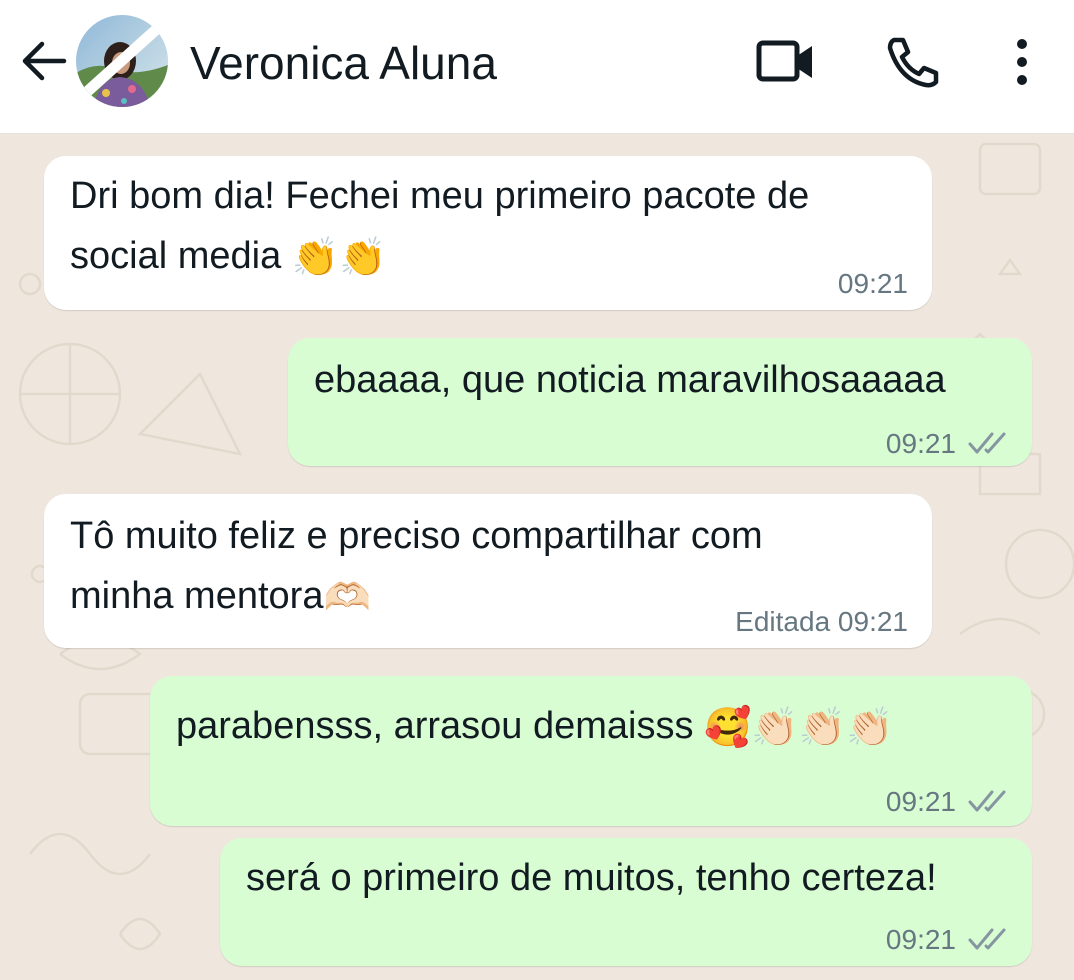  Describe the element at coordinates (416, 597) in the screenshot. I see `message-text-line: minha mentora🫶🏻` at that location.